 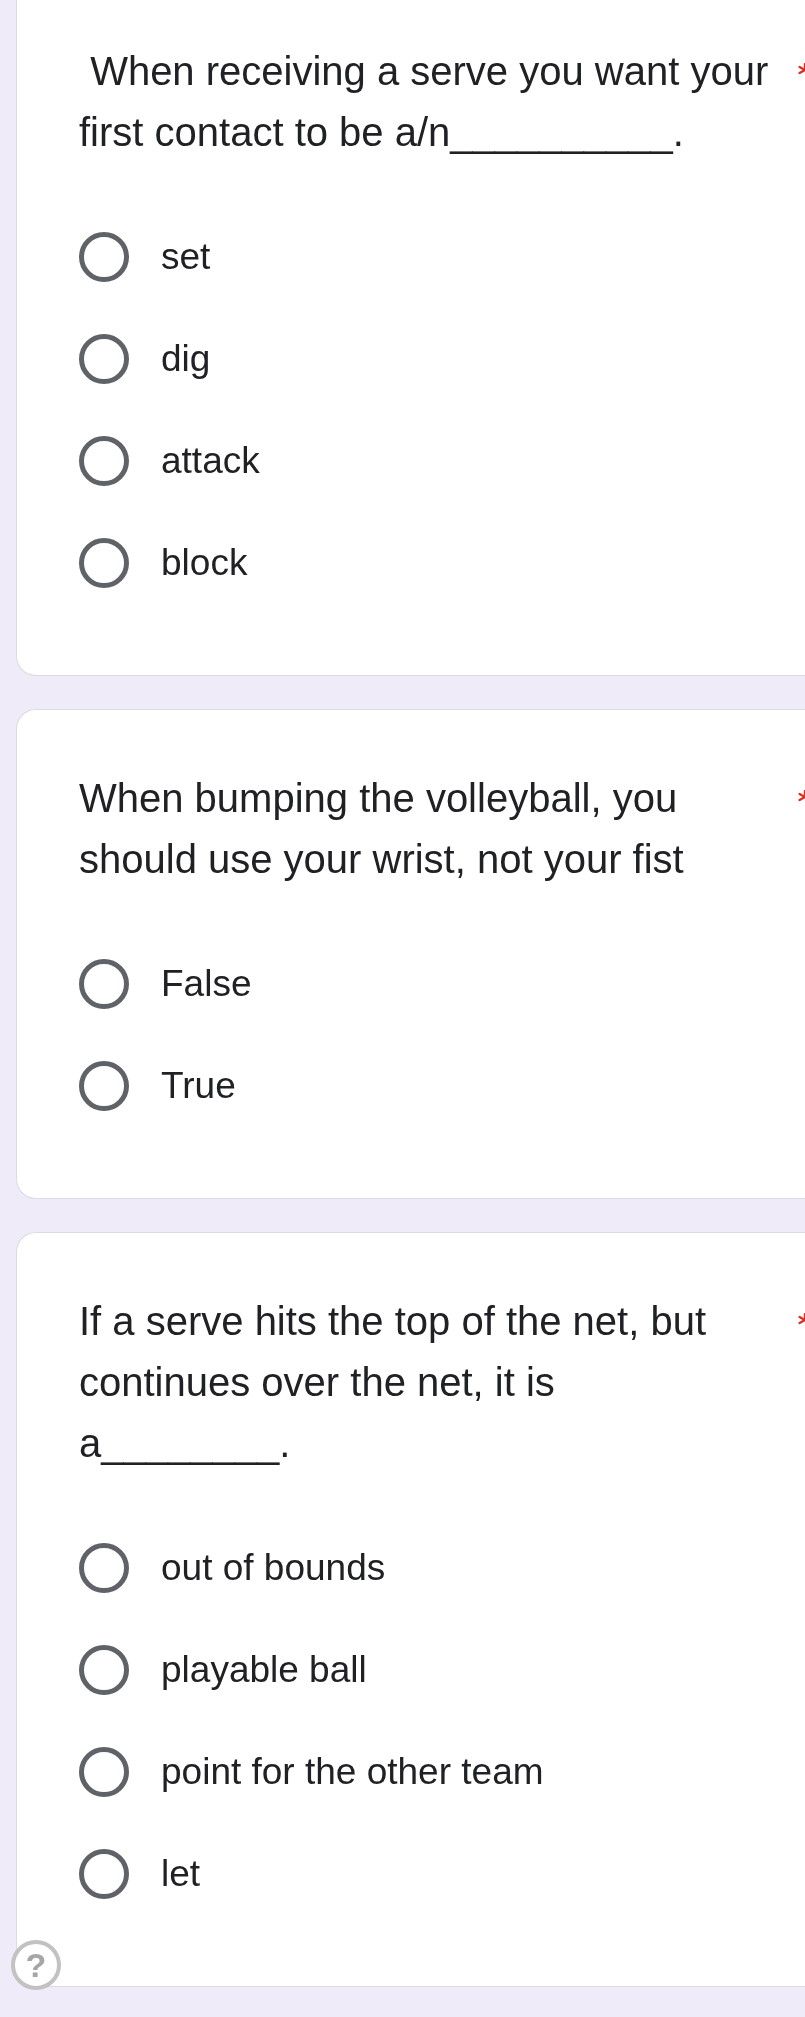 What do you see at coordinates (264, 1670) in the screenshot?
I see `option-label: playable ball` at bounding box center [264, 1670].